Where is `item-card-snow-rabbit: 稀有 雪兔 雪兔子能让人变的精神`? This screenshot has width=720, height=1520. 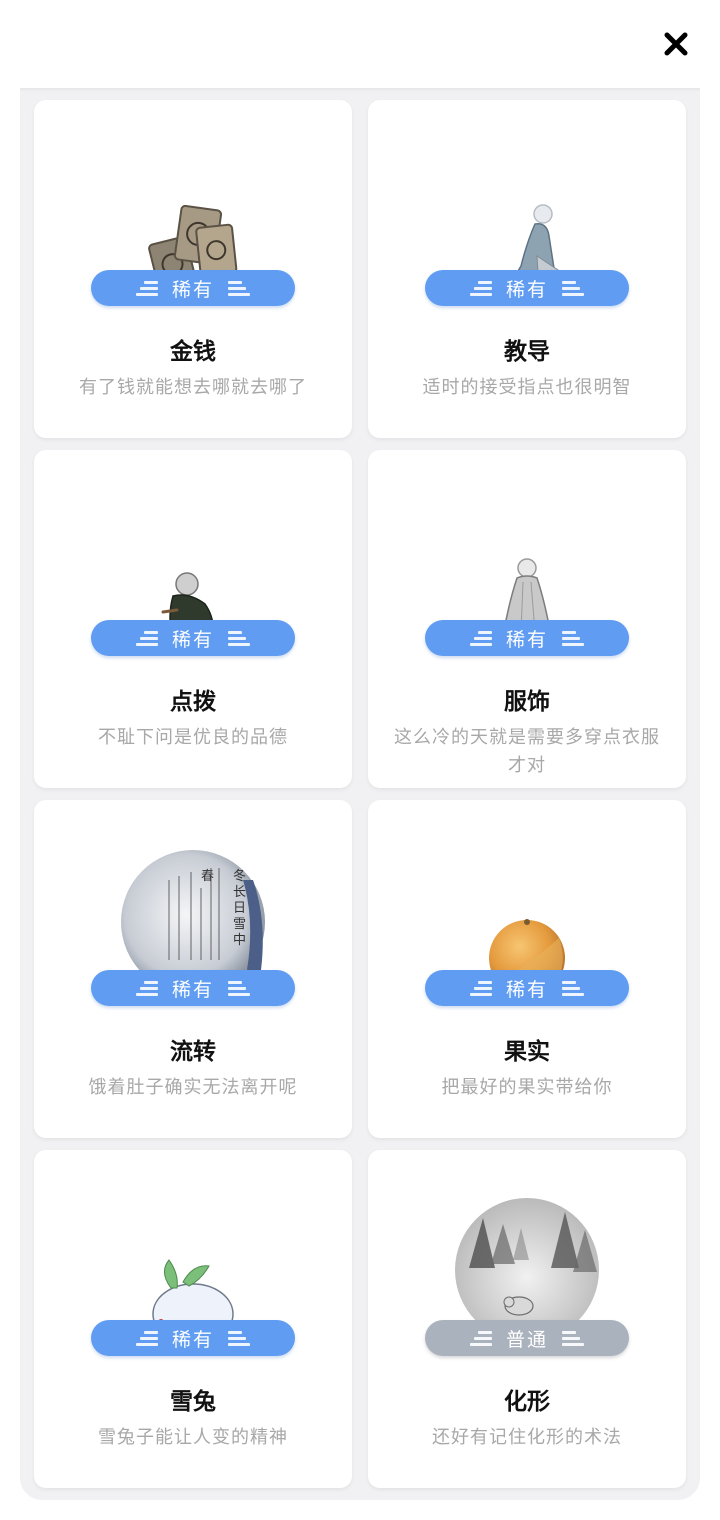 item-card-snow-rabbit: 稀有 雪兔 雪兔子能让人变的精神 is located at coordinates (193, 1319).